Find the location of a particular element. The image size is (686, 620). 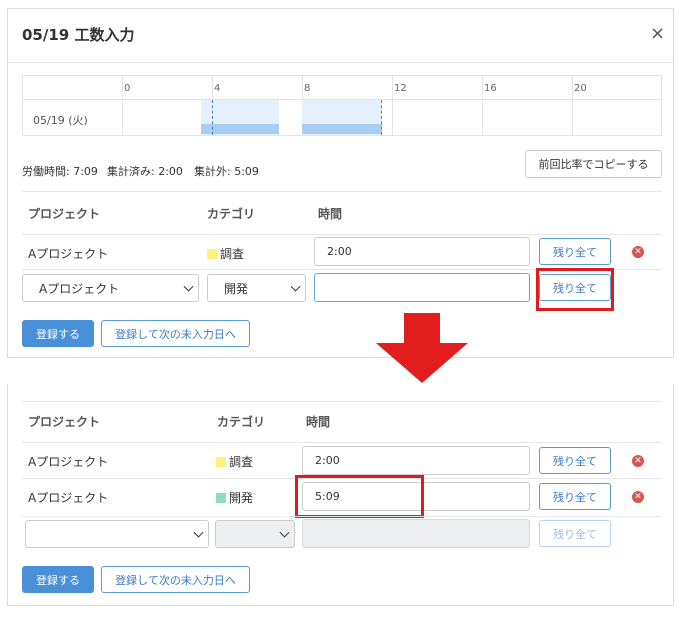

timeline: 0 4 8 12 16 20 05/19 (火) is located at coordinates (342, 105).